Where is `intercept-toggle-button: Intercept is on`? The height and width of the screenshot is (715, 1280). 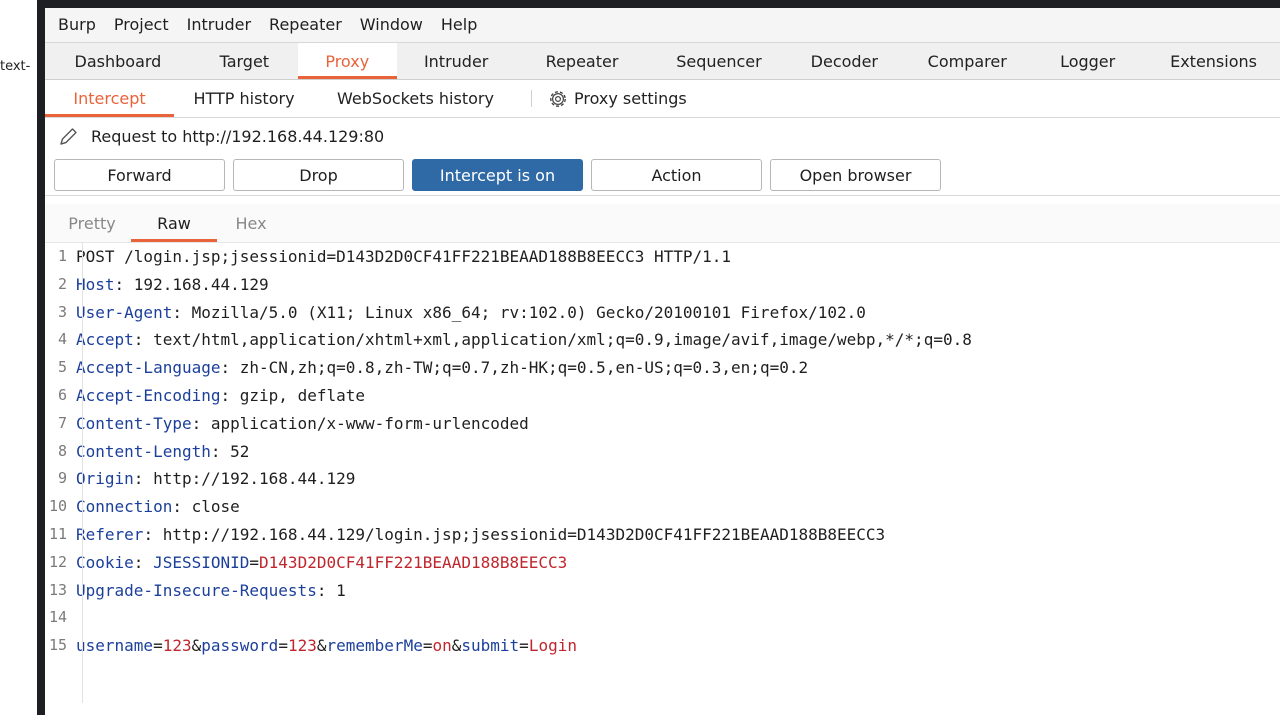
intercept-toggle-button: Intercept is on is located at coordinates (497, 175).